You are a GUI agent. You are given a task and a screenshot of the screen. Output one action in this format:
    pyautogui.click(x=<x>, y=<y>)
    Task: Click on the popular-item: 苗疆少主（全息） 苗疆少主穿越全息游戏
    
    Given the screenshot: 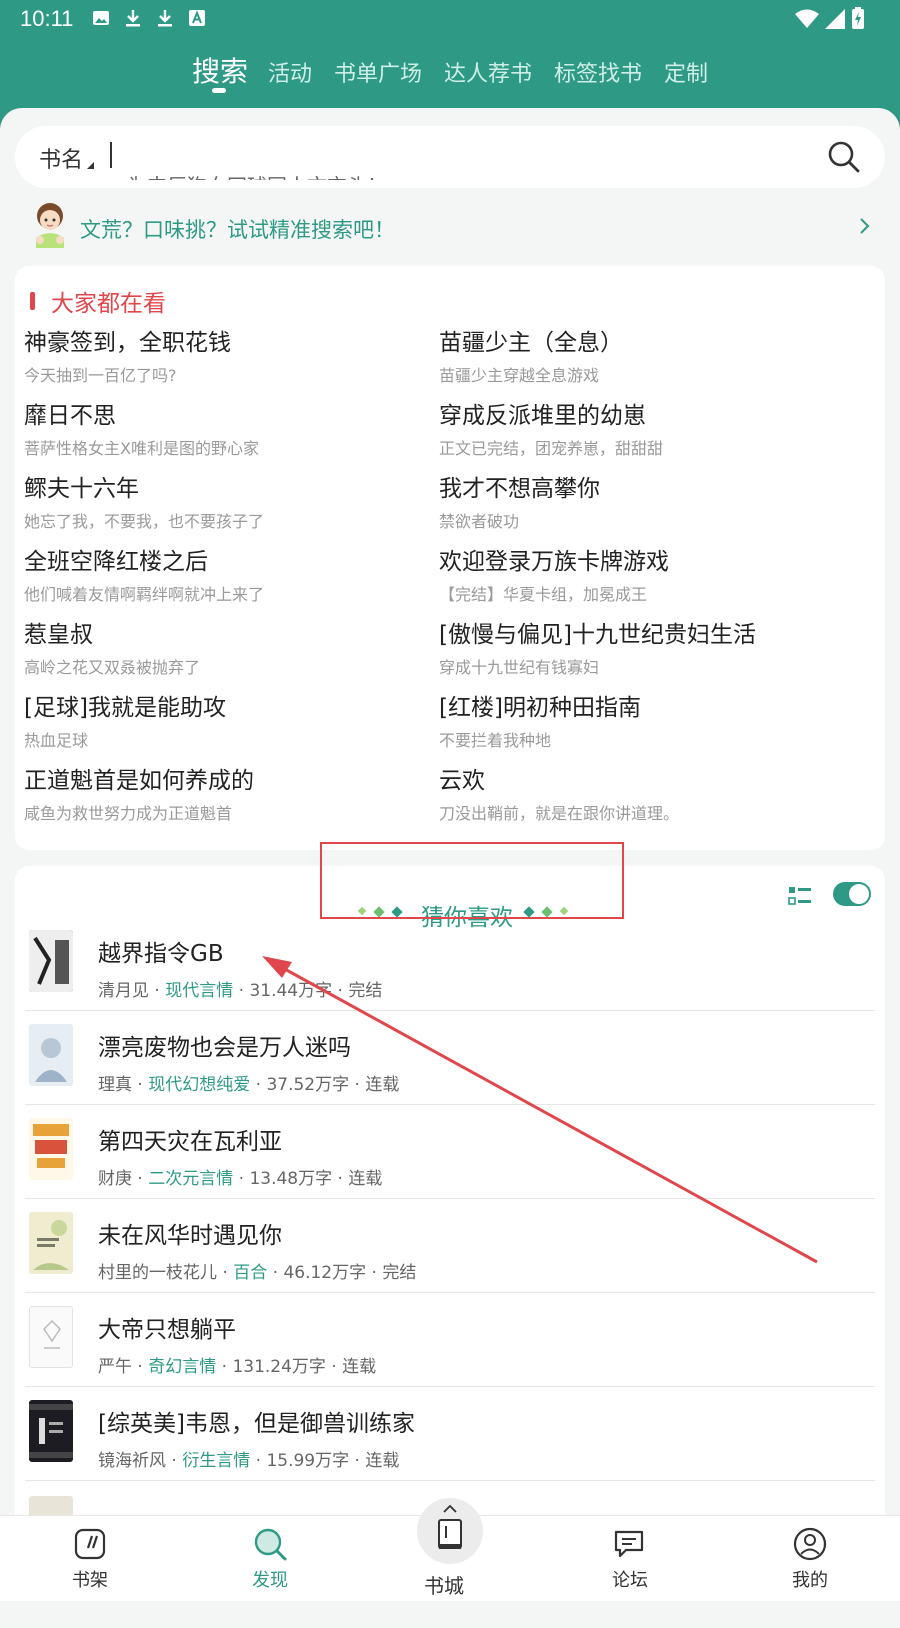 What is the action you would take?
    pyautogui.click(x=644, y=360)
    